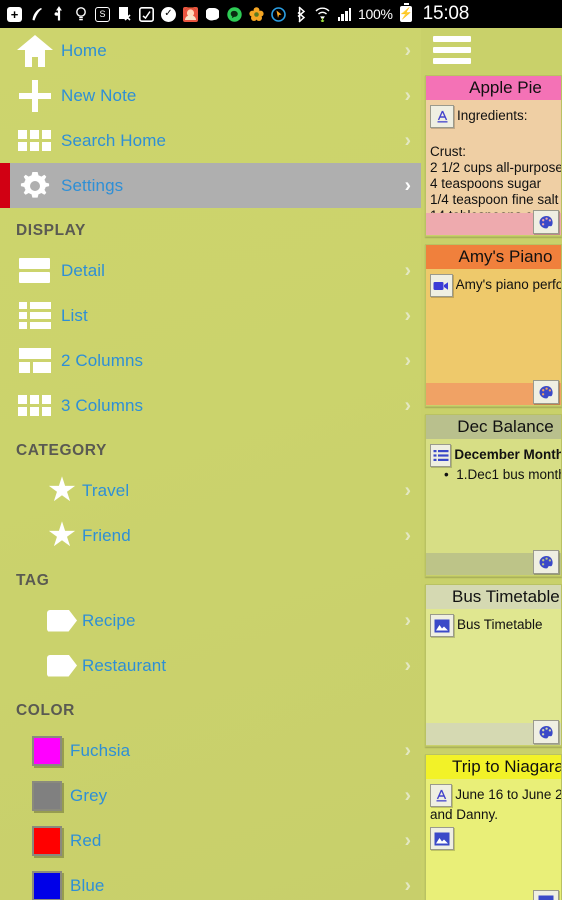 The height and width of the screenshot is (900, 562). What do you see at coordinates (493, 597) in the screenshot?
I see `note-card-title: Bus Timetable` at bounding box center [493, 597].